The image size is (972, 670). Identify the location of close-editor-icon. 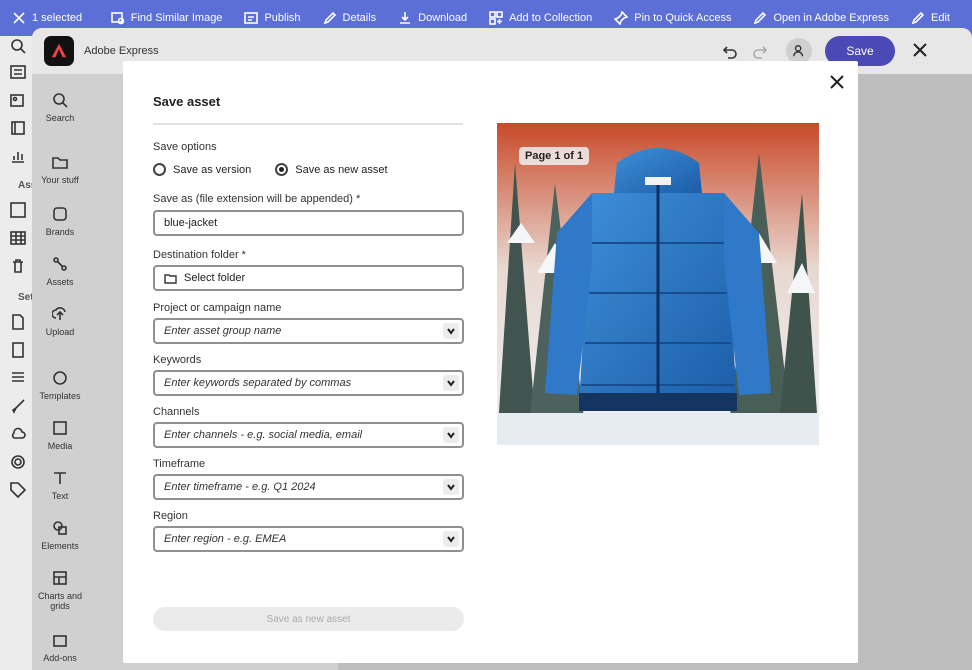
(920, 50).